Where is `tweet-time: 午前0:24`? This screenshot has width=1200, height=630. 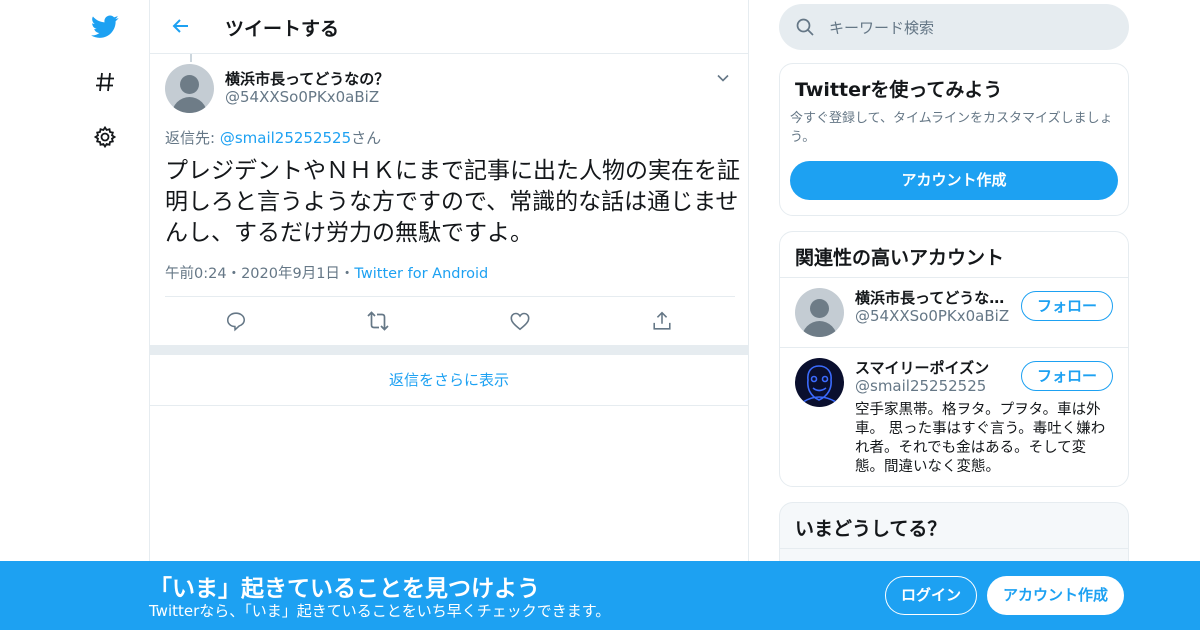 tweet-time: 午前0:24 is located at coordinates (196, 274).